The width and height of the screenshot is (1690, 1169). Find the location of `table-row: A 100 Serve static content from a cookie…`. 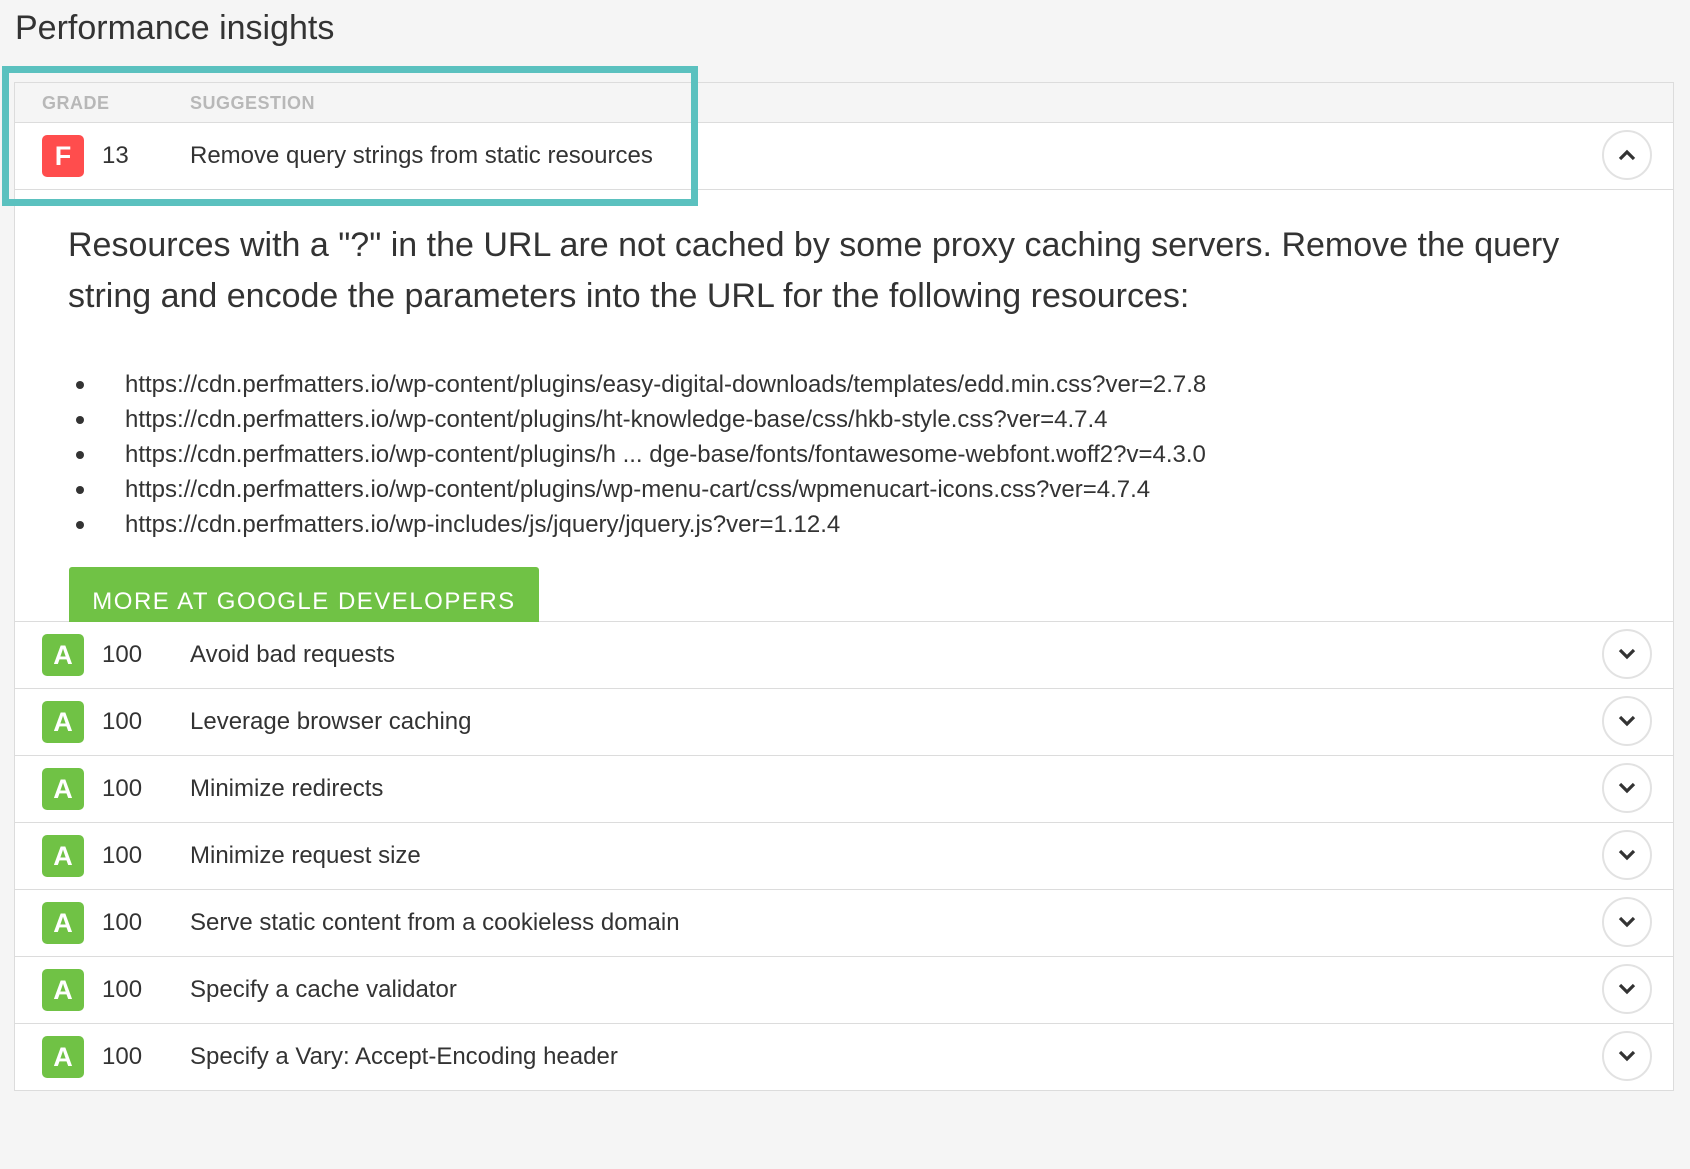

table-row: A 100 Serve static content from a cookie… is located at coordinates (844, 923).